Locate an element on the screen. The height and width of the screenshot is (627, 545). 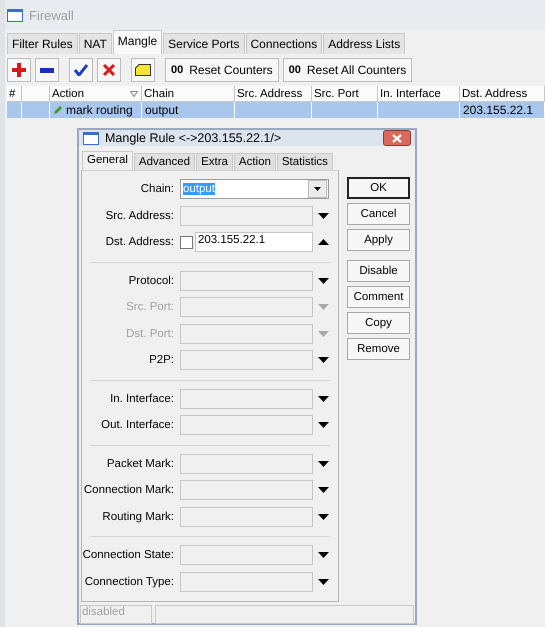
dialog-button: Apply is located at coordinates (378, 240).